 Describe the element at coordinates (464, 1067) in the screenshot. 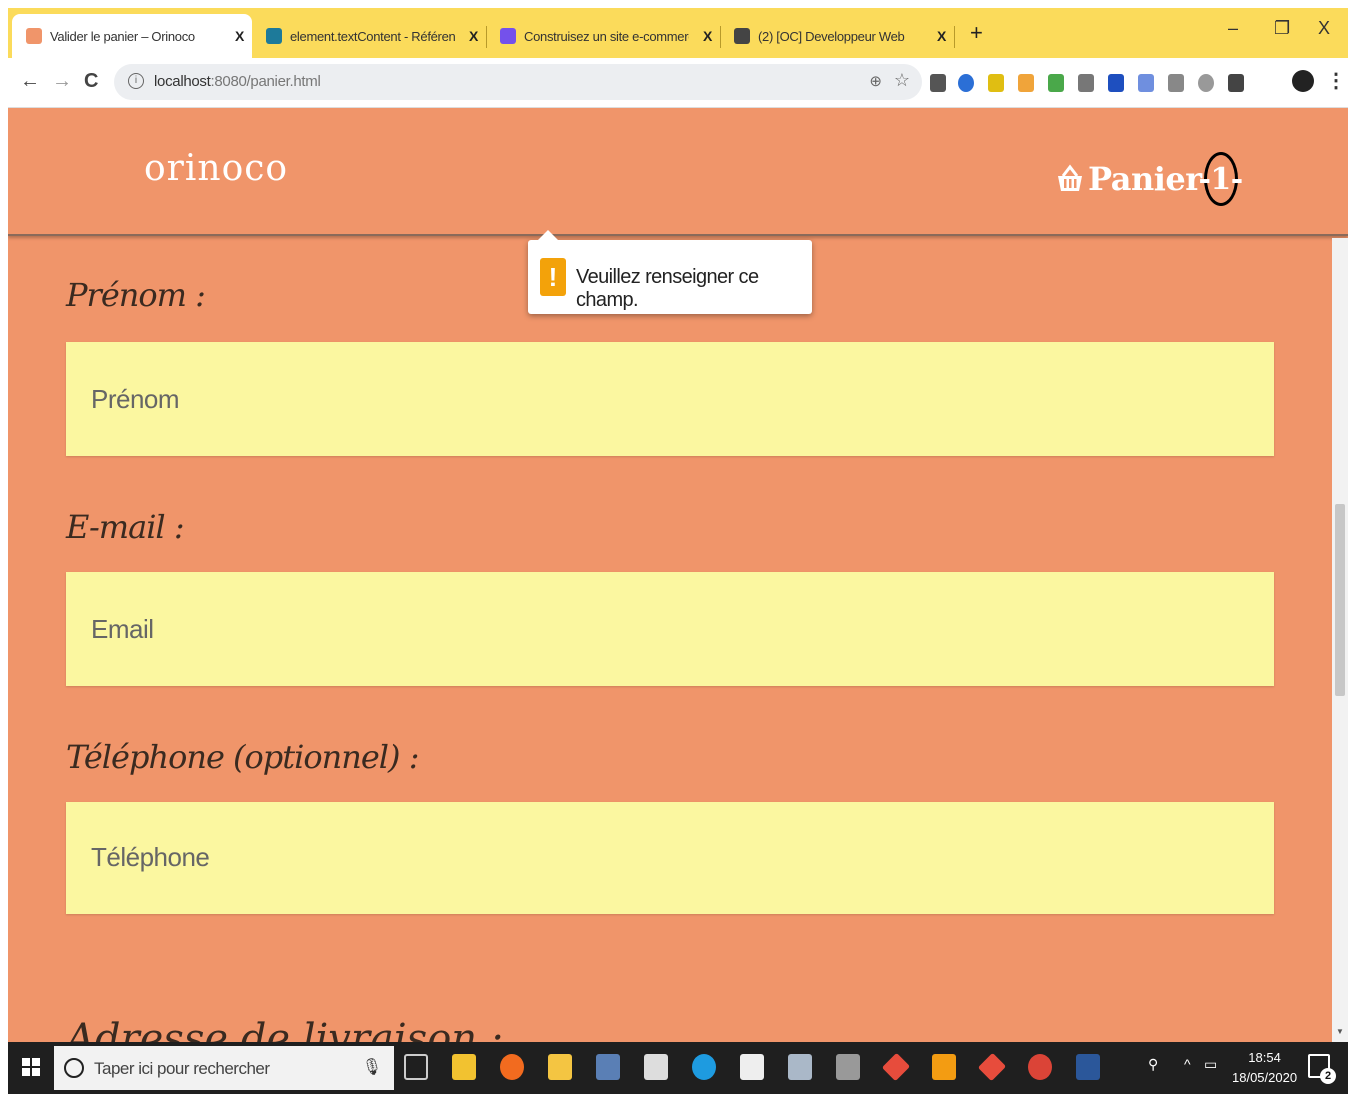

I see `store-icon` at that location.